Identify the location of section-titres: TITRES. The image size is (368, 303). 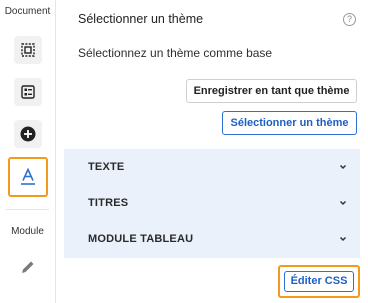
(212, 203).